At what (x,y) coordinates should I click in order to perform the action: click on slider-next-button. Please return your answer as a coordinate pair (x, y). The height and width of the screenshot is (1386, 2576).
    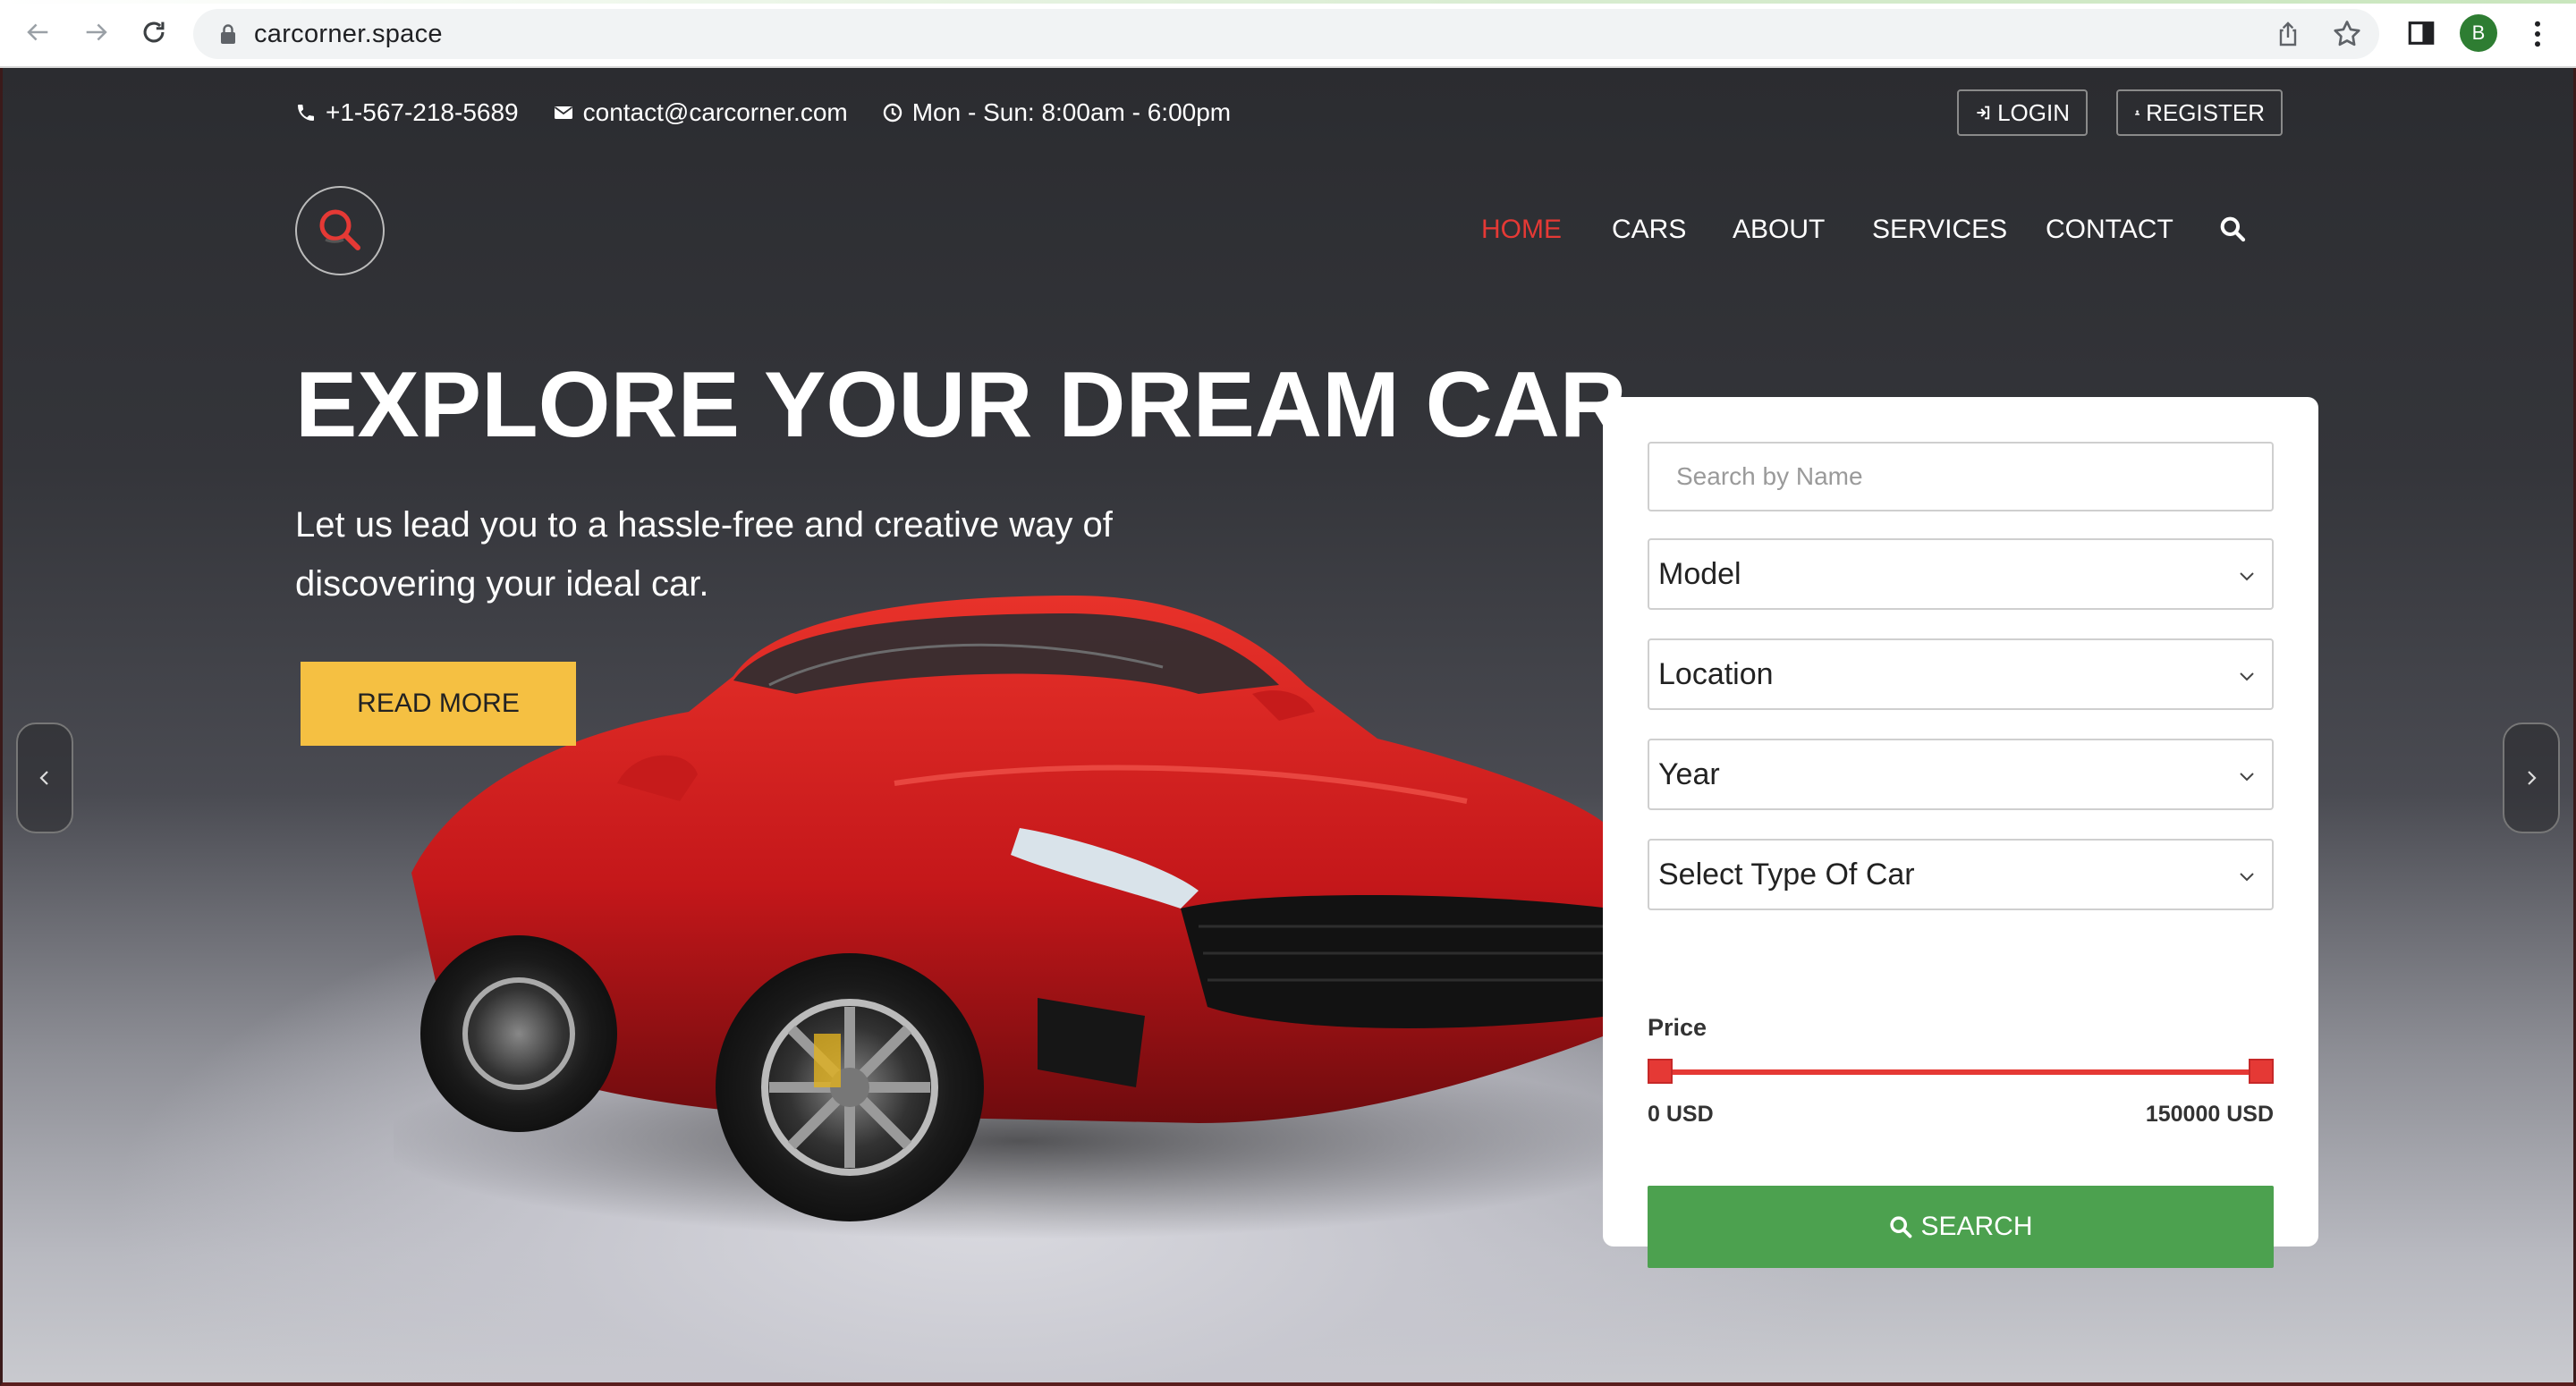
    Looking at the image, I should click on (2531, 778).